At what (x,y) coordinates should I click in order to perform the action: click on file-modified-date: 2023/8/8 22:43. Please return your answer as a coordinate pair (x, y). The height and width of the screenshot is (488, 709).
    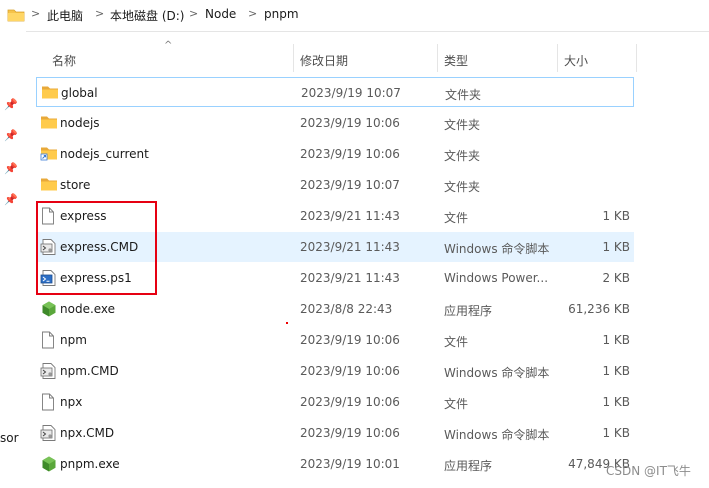
    Looking at the image, I should click on (346, 309).